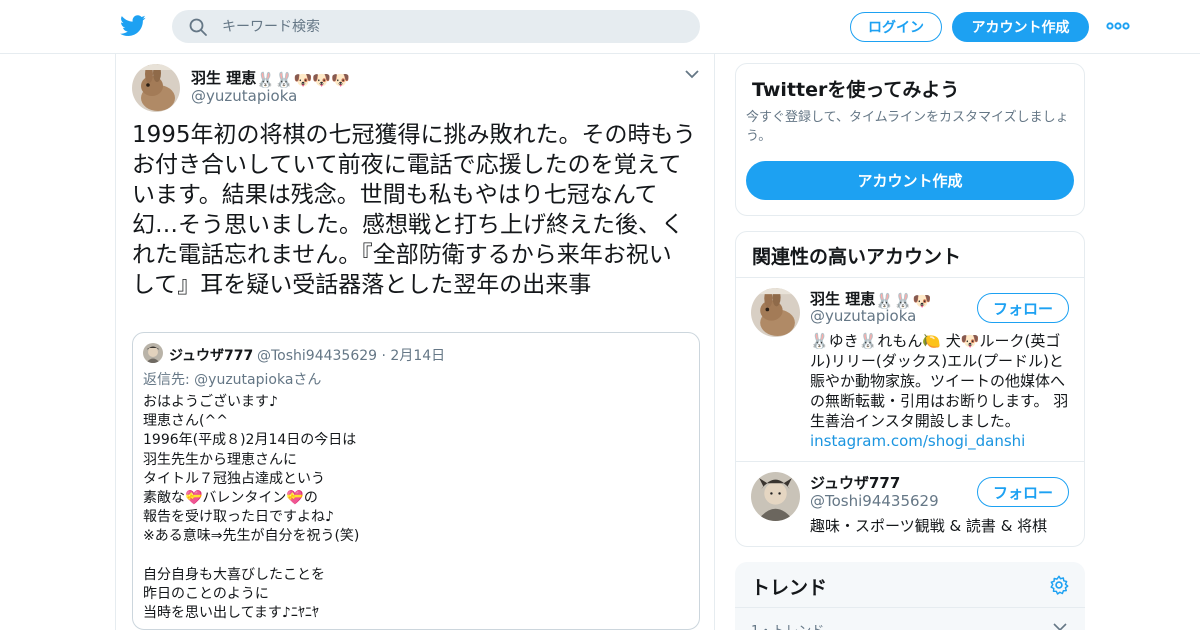 The height and width of the screenshot is (630, 1200). Describe the element at coordinates (1118, 26) in the screenshot. I see `more-options-icon` at that location.